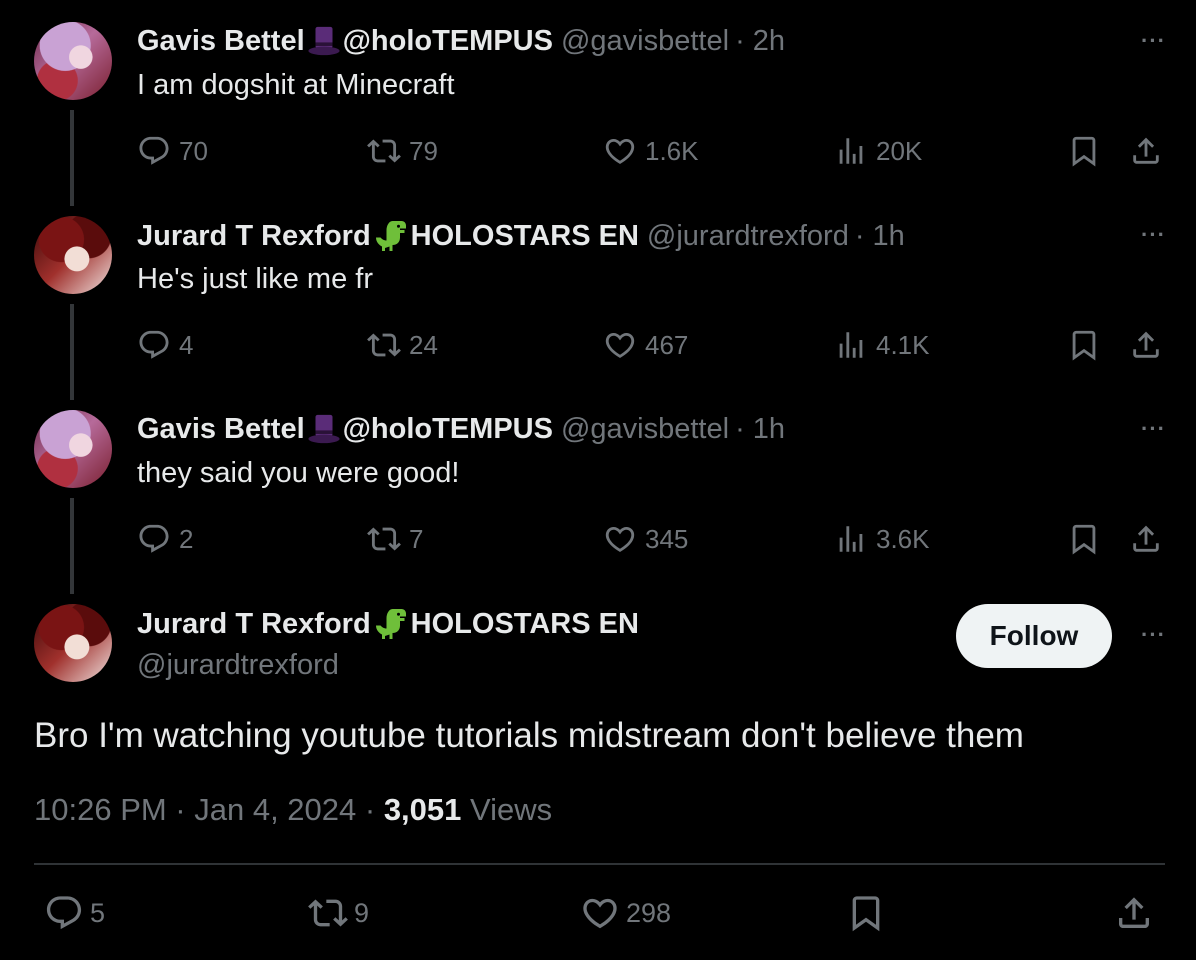  I want to click on like-count: 298, so click(649, 912).